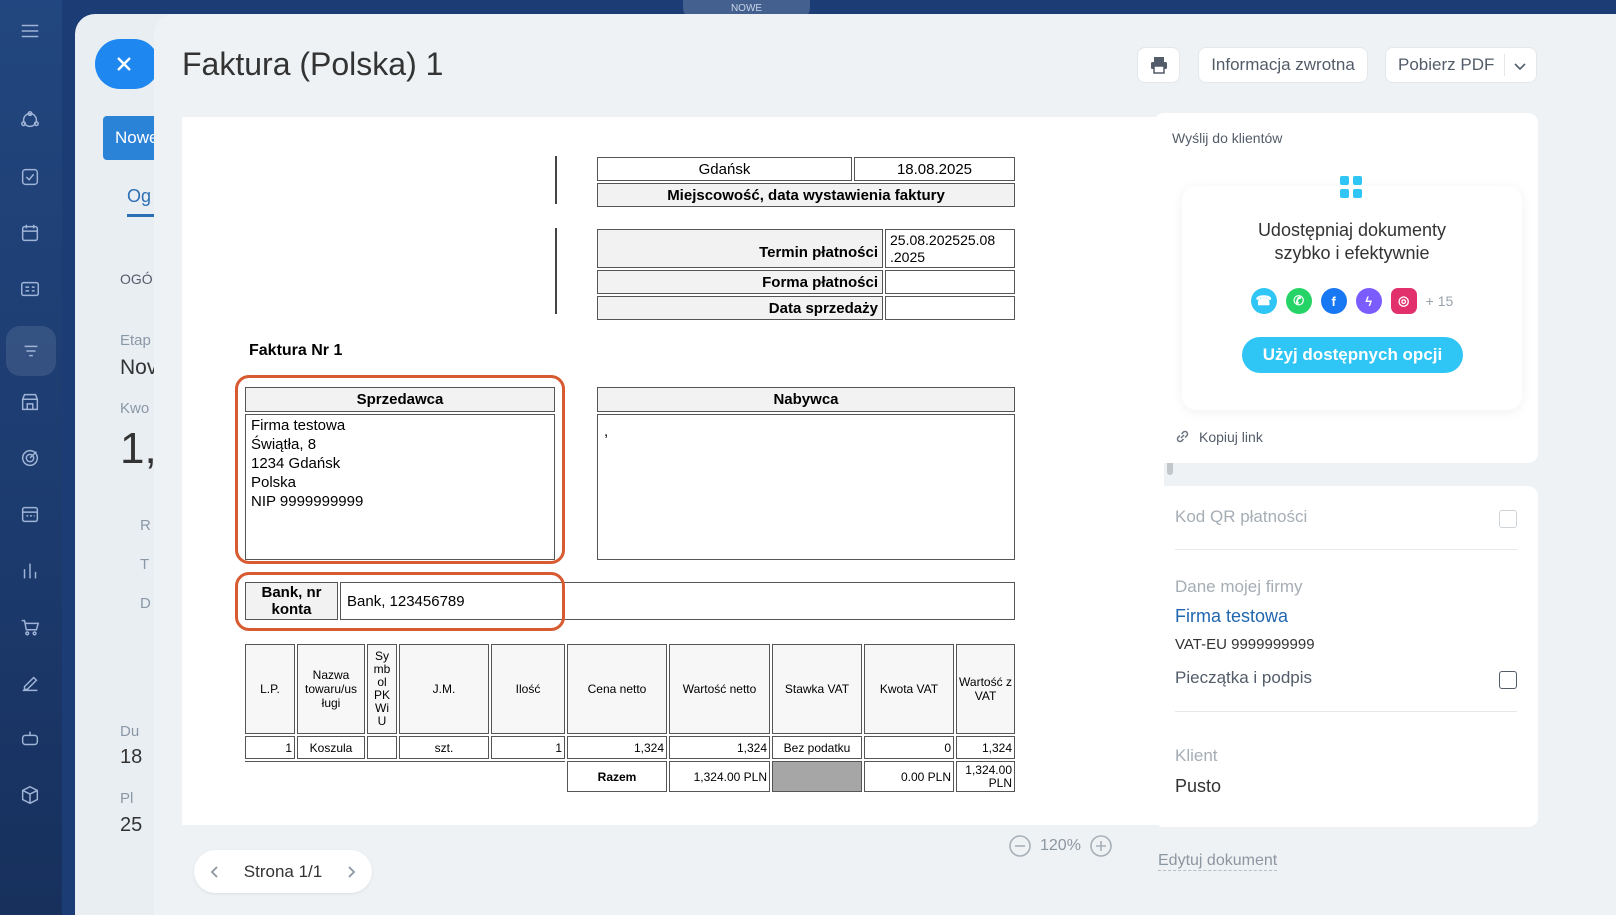 The width and height of the screenshot is (1616, 915). What do you see at coordinates (145, 525) in the screenshot?
I see `bg-text: R` at bounding box center [145, 525].